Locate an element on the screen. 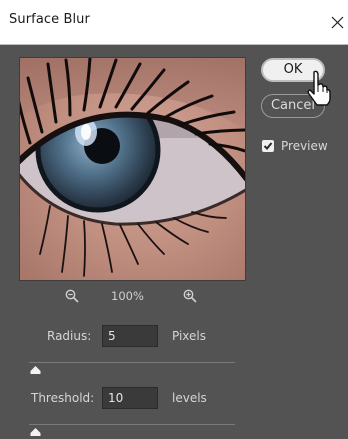 This screenshot has height=439, width=348. zoom-level: 100% is located at coordinates (127, 296).